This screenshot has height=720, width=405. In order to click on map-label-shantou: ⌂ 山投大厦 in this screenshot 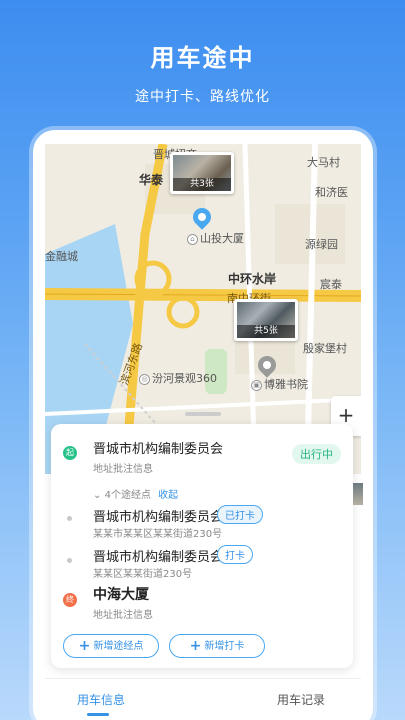, I will do `click(215, 238)`.